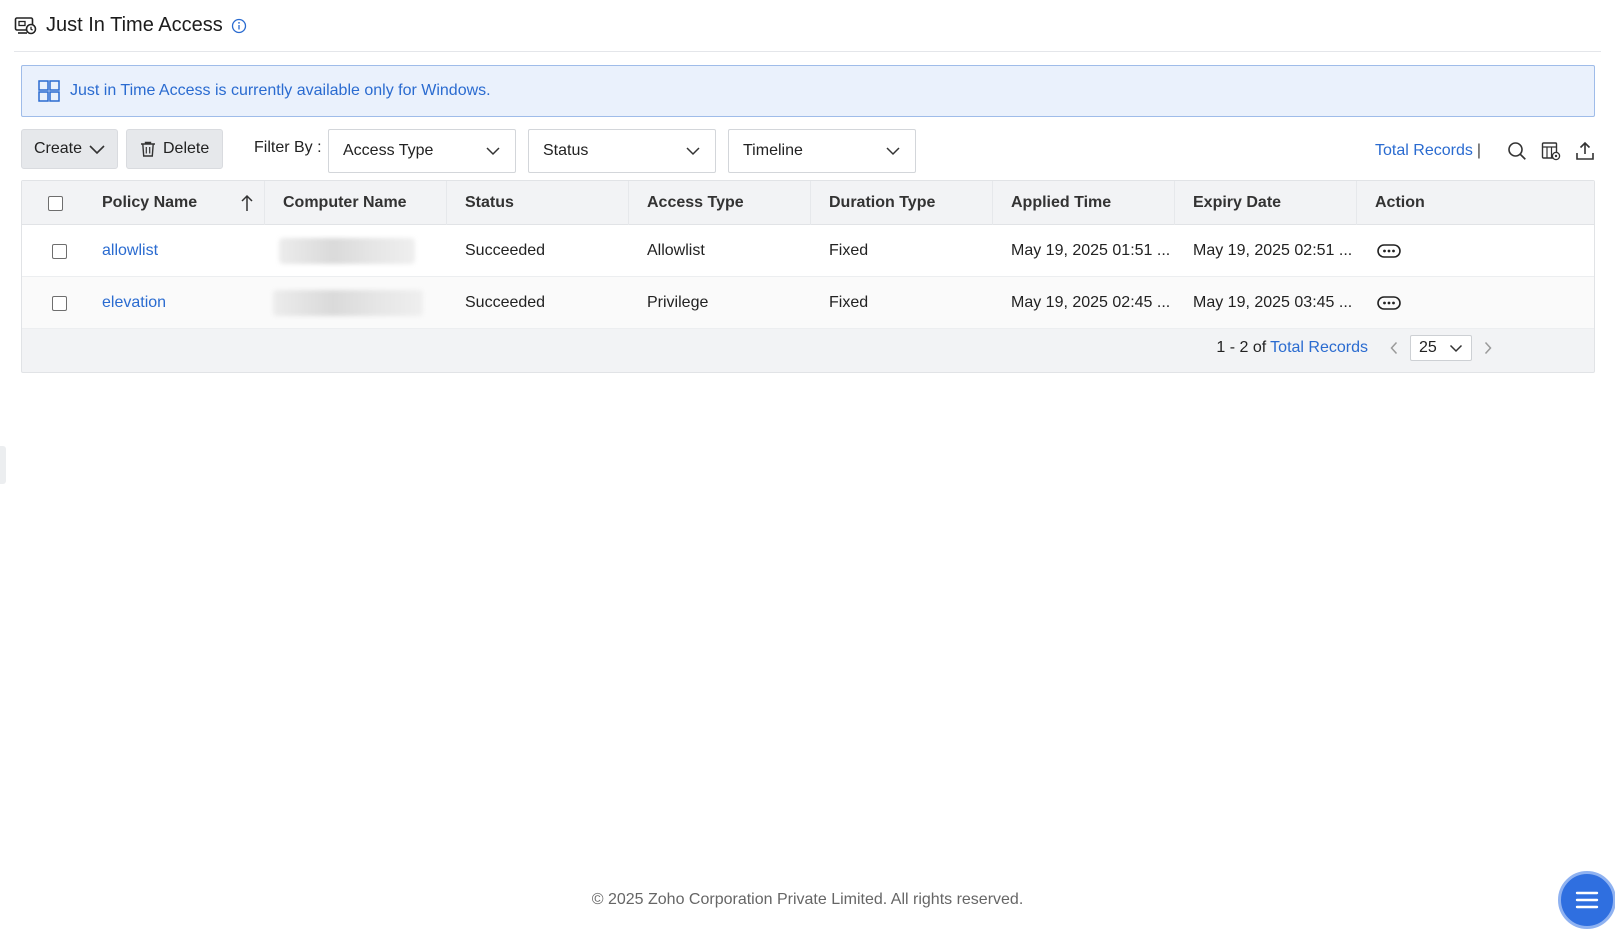  I want to click on policy-name-cell: elevation, so click(174, 303).